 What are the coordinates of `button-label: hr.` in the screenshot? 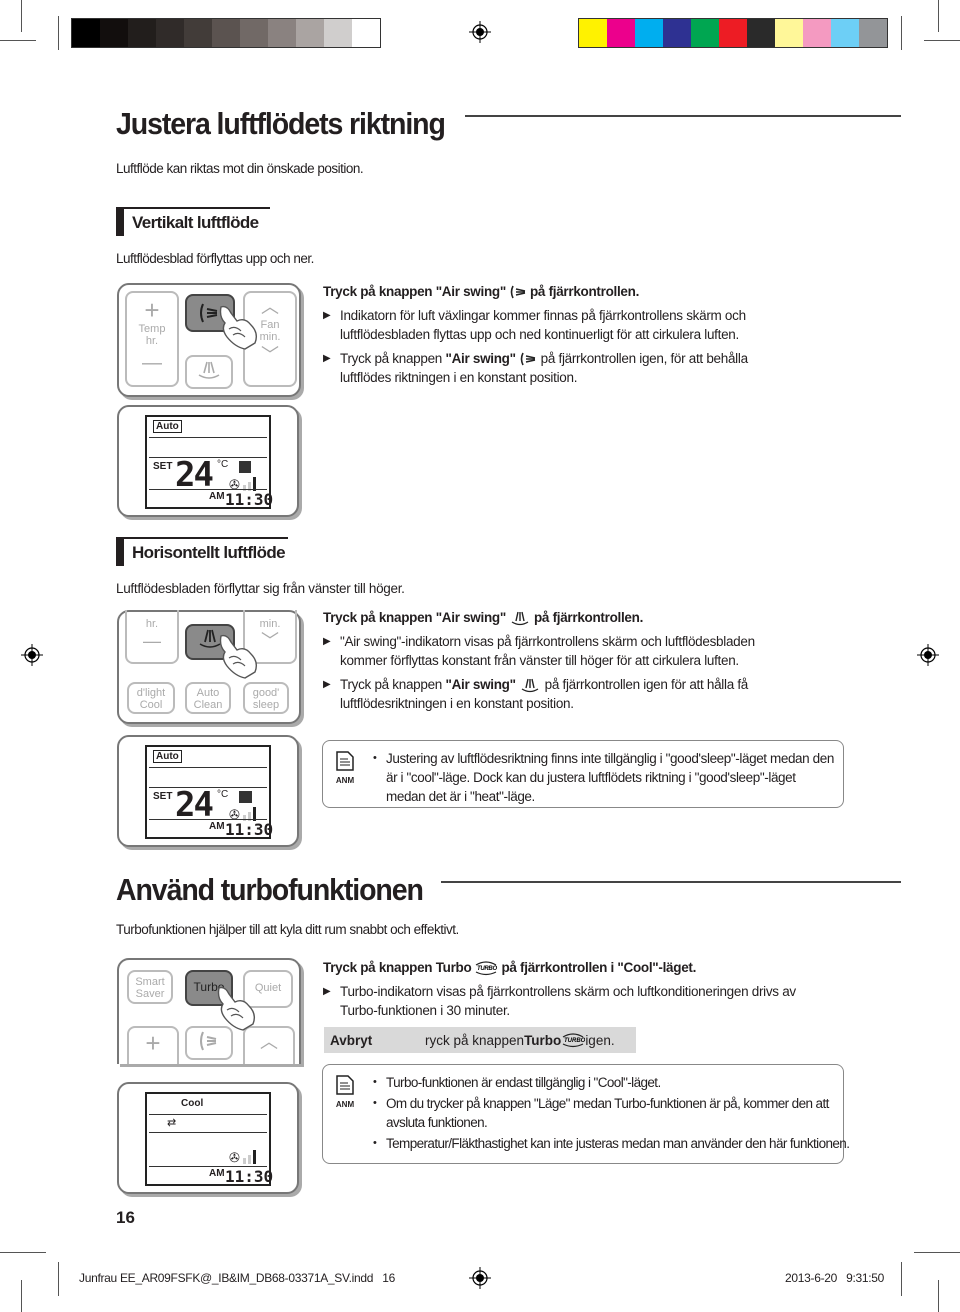 It's located at (152, 341).